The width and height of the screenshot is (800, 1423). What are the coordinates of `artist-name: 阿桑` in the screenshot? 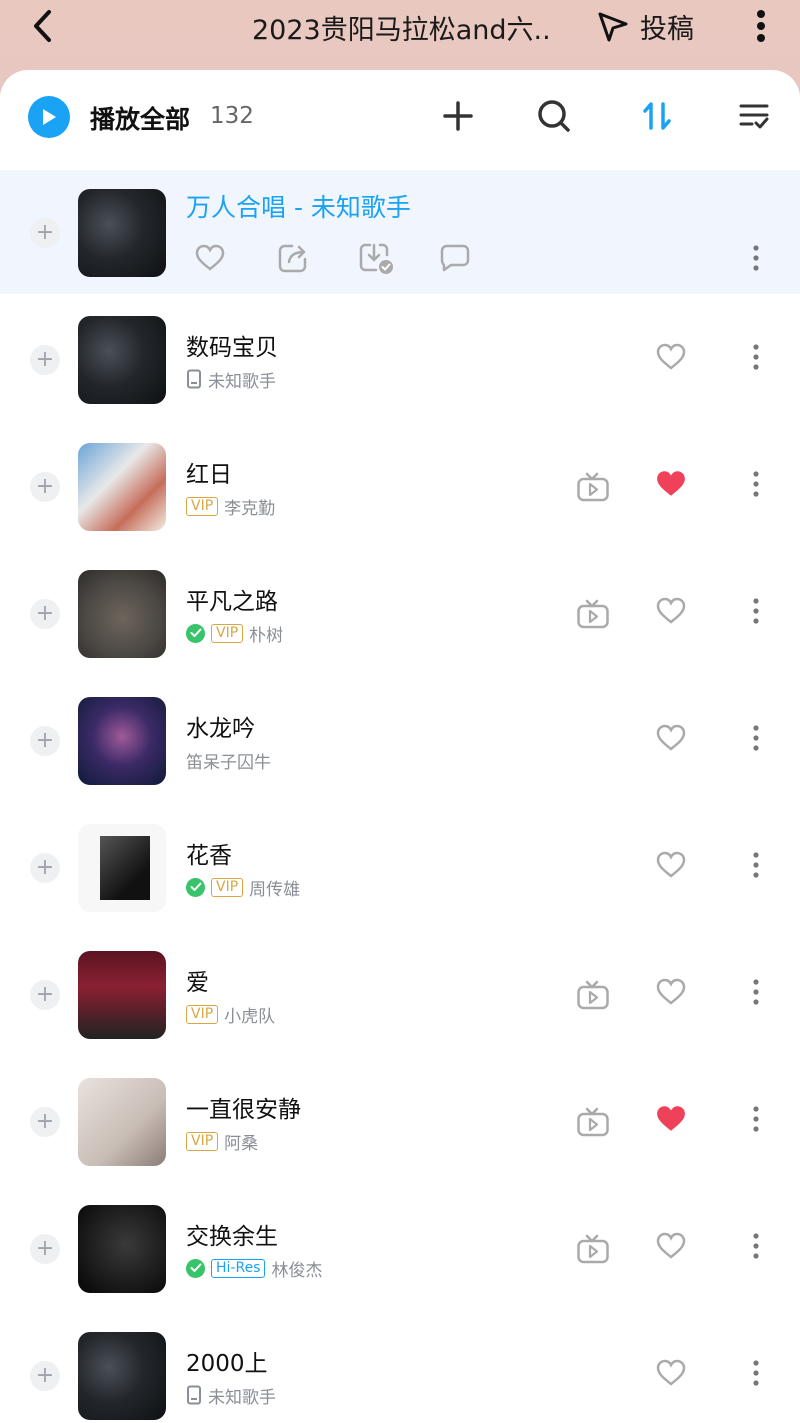 It's located at (241, 1143).